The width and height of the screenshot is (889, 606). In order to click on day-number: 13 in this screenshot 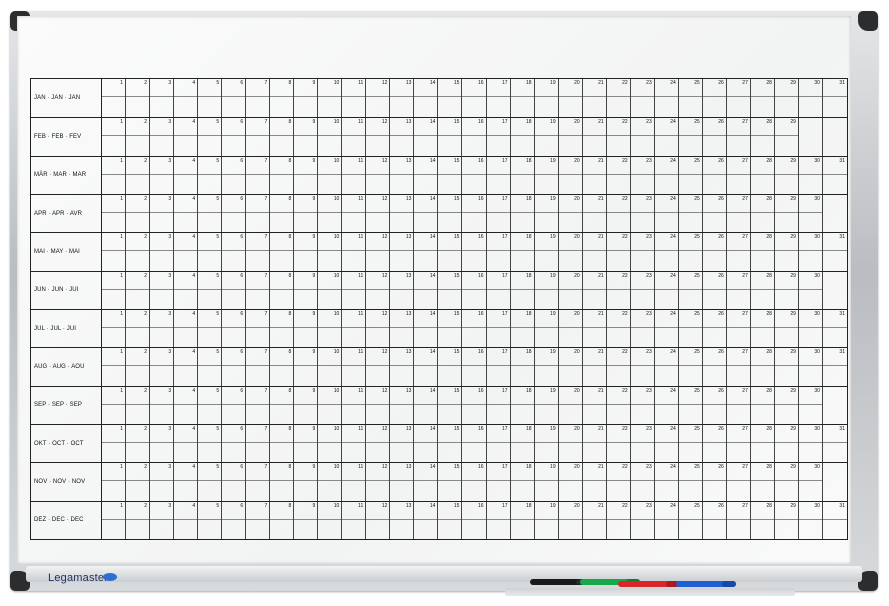, I will do `click(408, 122)`.